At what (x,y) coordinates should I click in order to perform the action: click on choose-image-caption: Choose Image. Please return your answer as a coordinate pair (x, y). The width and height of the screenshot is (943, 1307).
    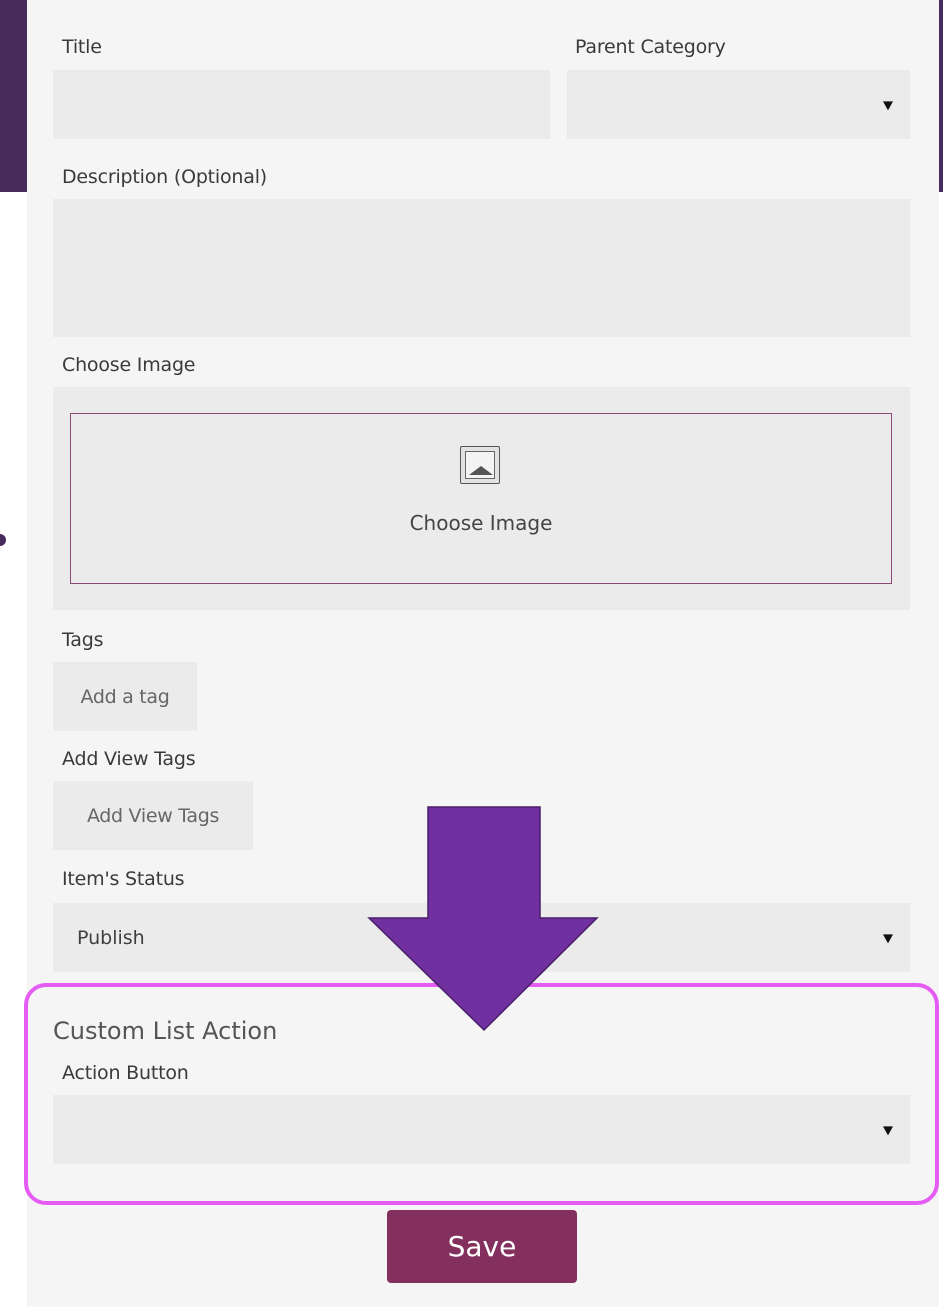
    Looking at the image, I should click on (481, 523).